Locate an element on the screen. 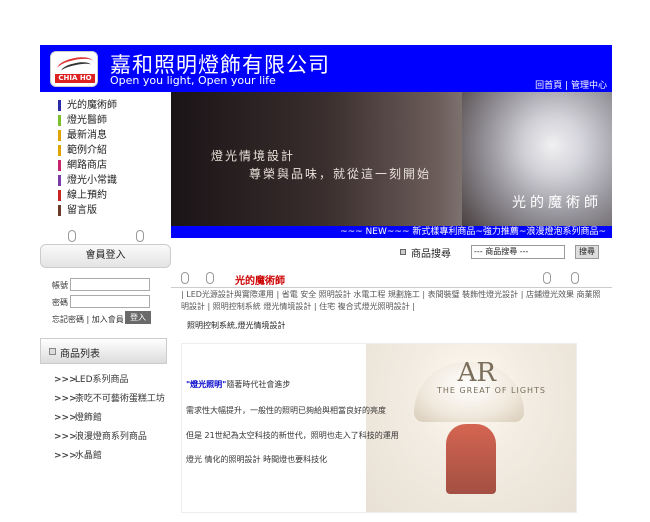 This screenshot has width=650, height=522. login-button: 登入 is located at coordinates (138, 317).